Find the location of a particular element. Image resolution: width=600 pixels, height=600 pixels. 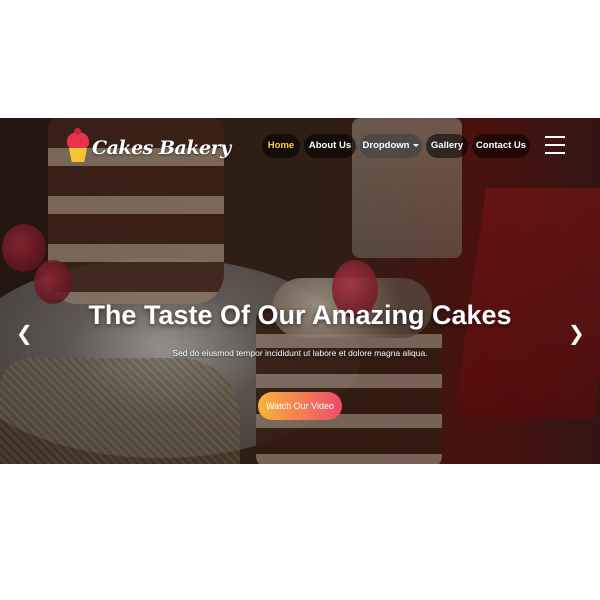

hero-title: The Taste Of Our Amazing Cakes is located at coordinates (300, 315).